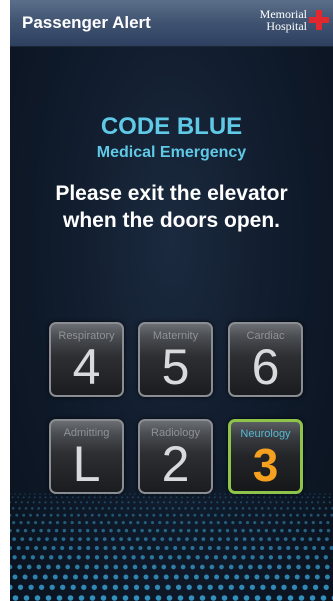 The width and height of the screenshot is (333, 601). Describe the element at coordinates (171, 220) in the screenshot. I see `alert-message-line-2: when the doors open.` at that location.